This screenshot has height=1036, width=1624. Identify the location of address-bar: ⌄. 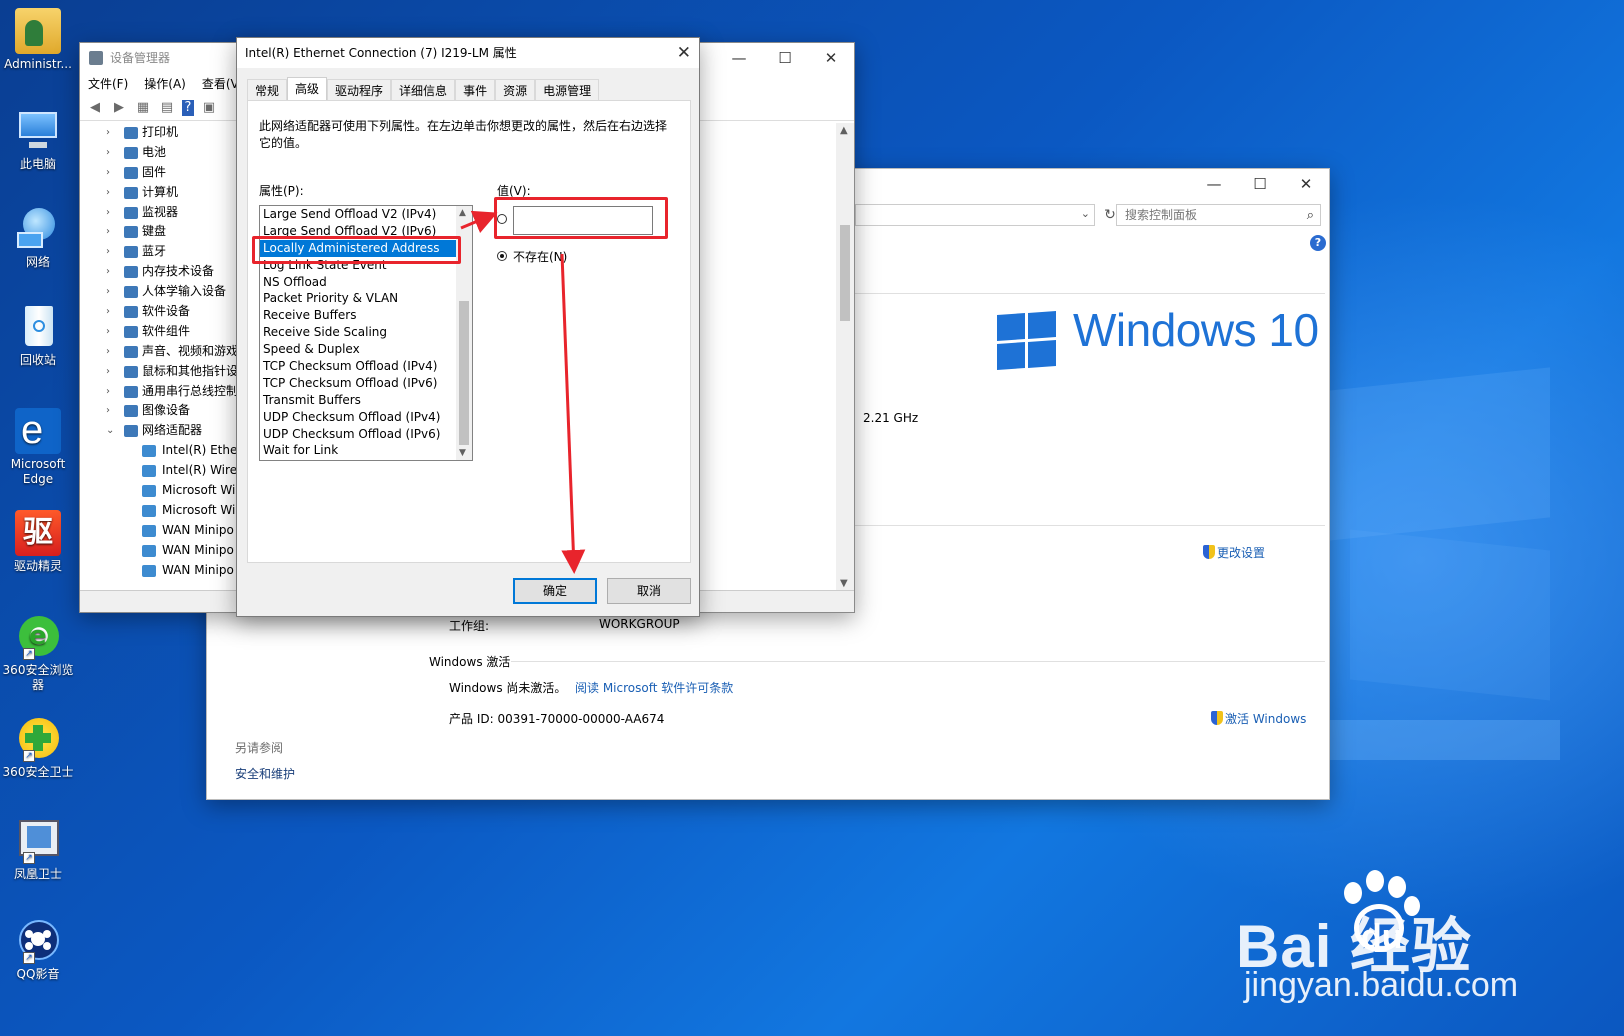
(975, 215).